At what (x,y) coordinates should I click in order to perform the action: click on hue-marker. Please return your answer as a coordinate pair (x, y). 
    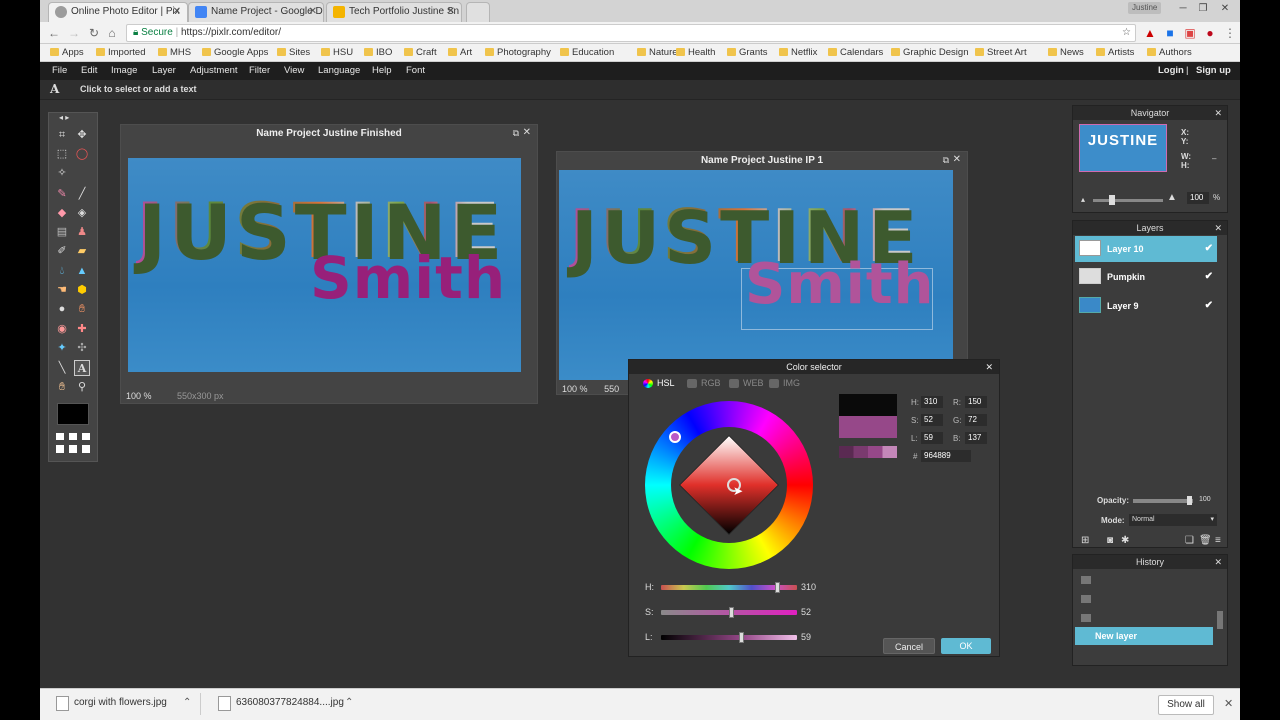
    Looking at the image, I should click on (675, 437).